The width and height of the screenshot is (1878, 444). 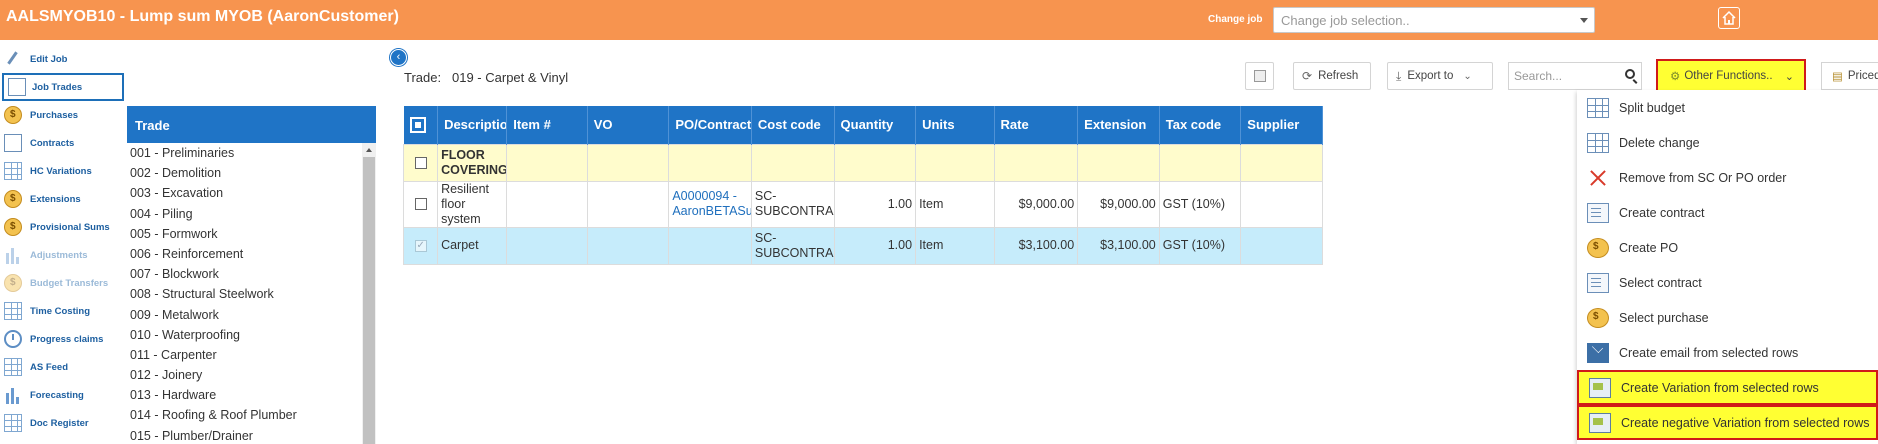 I want to click on menu-item-label: Delete change, so click(x=1659, y=142).